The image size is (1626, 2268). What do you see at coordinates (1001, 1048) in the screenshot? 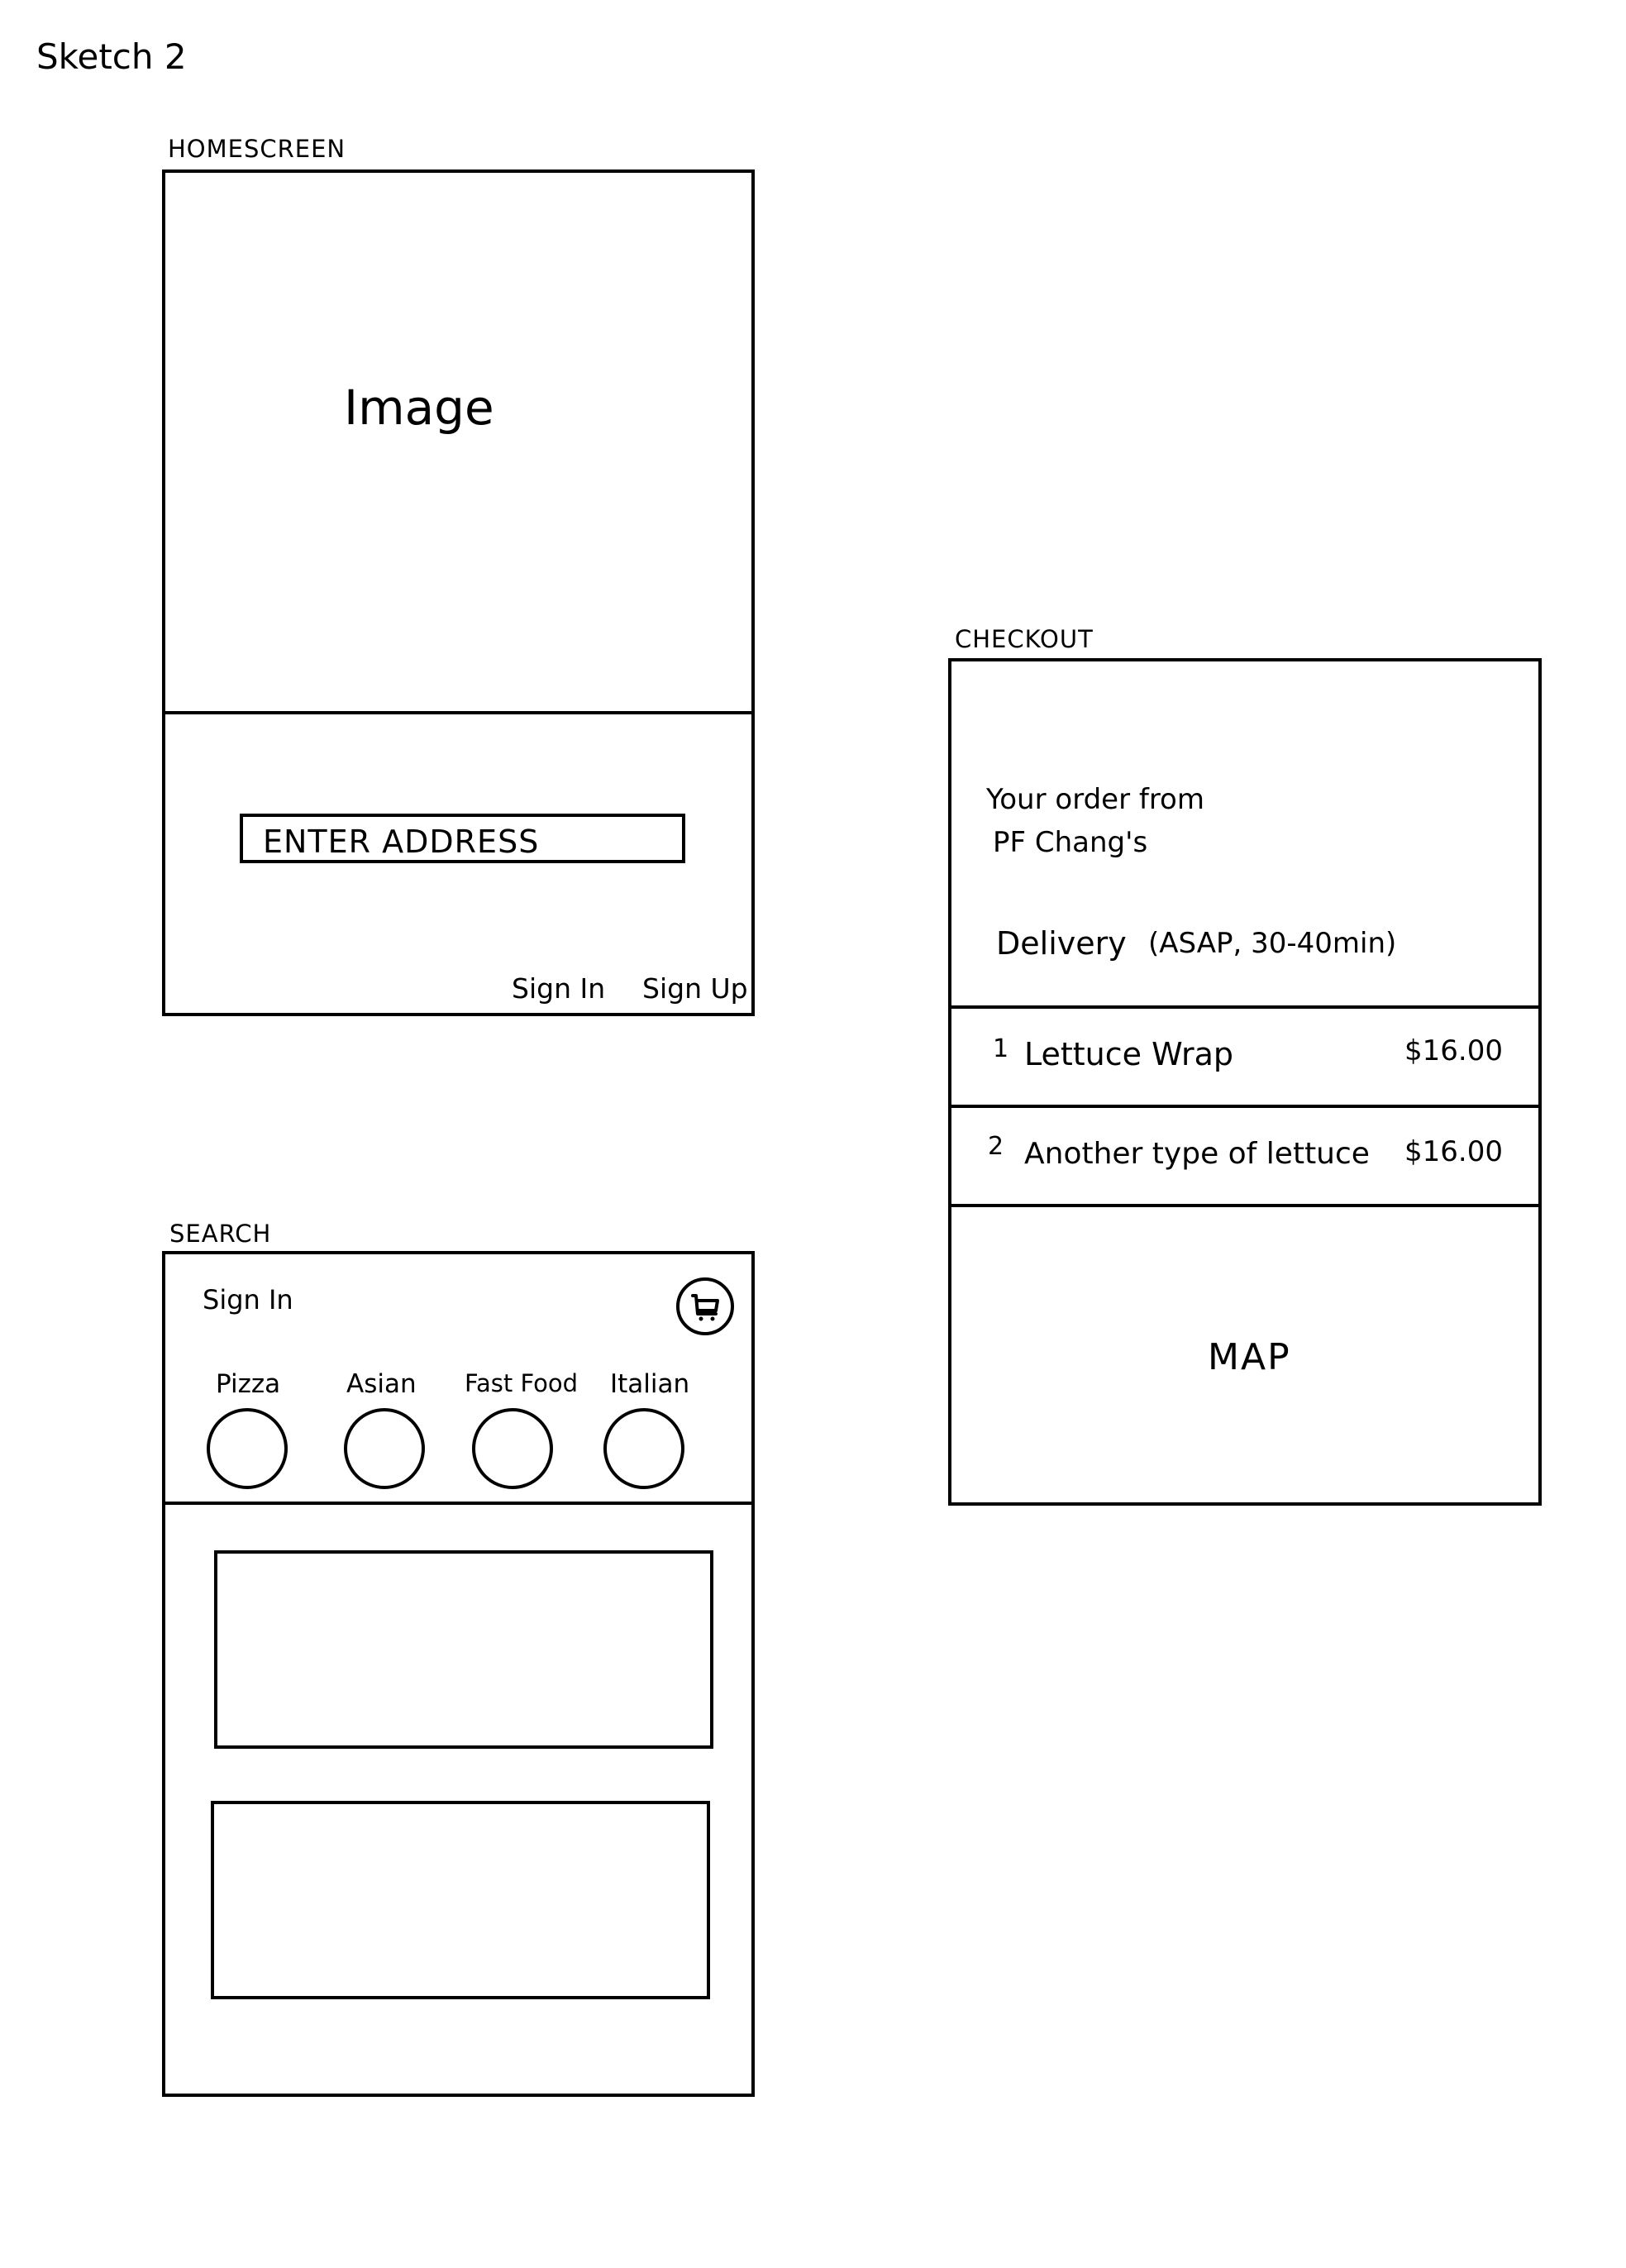
I see `item-qty: 1` at bounding box center [1001, 1048].